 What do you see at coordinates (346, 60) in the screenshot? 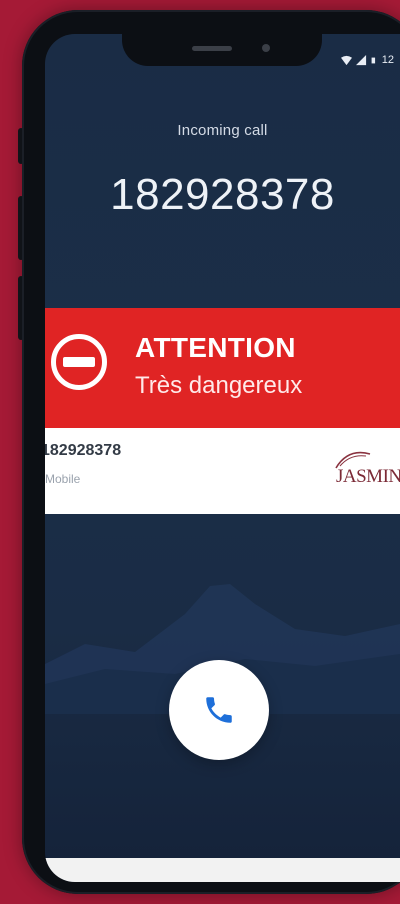
I see `wifi-icon` at bounding box center [346, 60].